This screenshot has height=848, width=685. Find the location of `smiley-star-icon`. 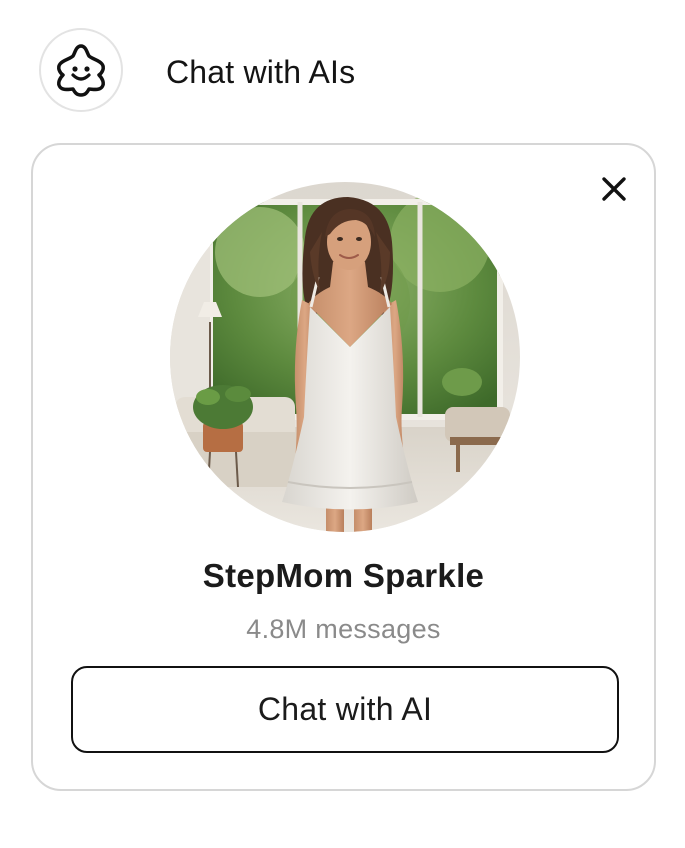

smiley-star-icon is located at coordinates (81, 70).